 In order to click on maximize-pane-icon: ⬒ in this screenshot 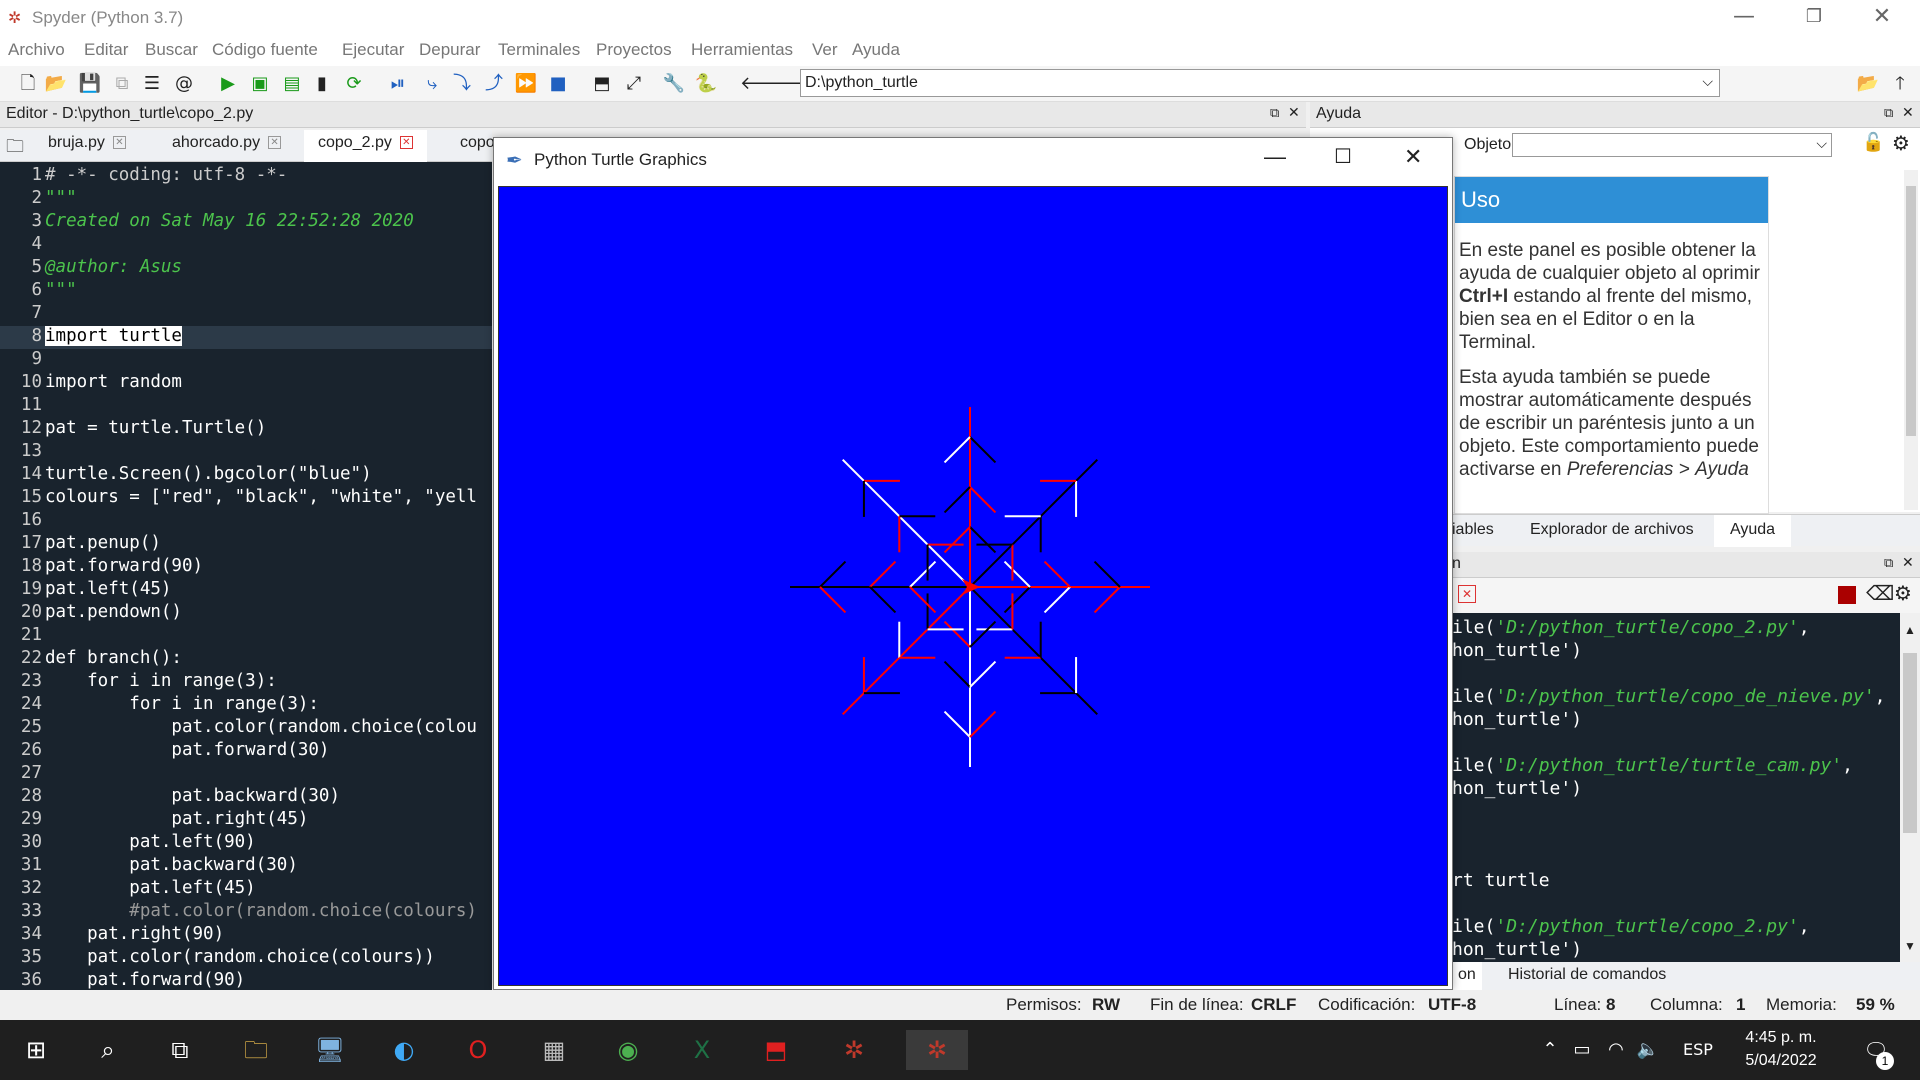, I will do `click(602, 84)`.